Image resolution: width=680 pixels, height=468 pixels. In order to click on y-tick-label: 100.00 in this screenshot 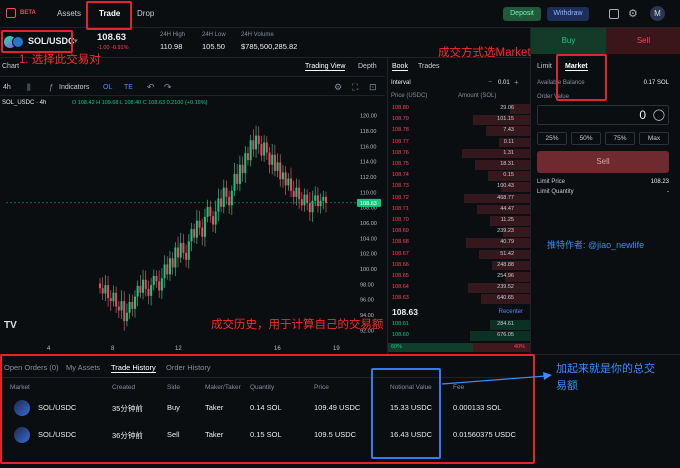, I will do `click(368, 270)`.